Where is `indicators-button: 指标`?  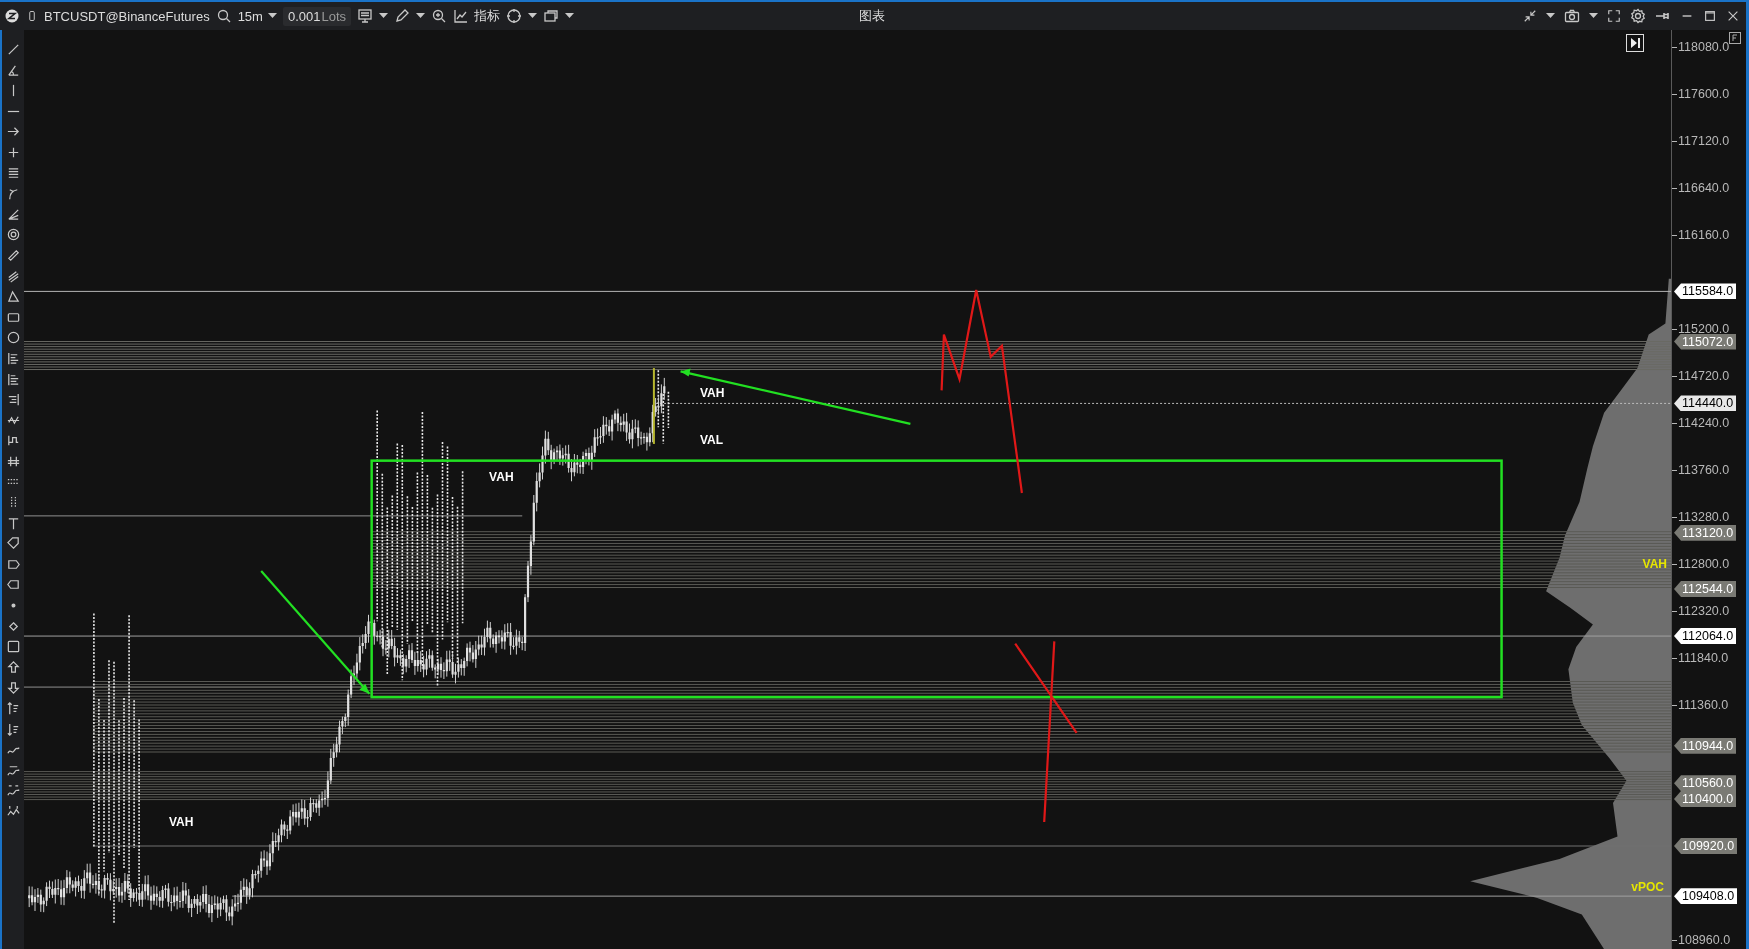
indicators-button: 指标 is located at coordinates (477, 16).